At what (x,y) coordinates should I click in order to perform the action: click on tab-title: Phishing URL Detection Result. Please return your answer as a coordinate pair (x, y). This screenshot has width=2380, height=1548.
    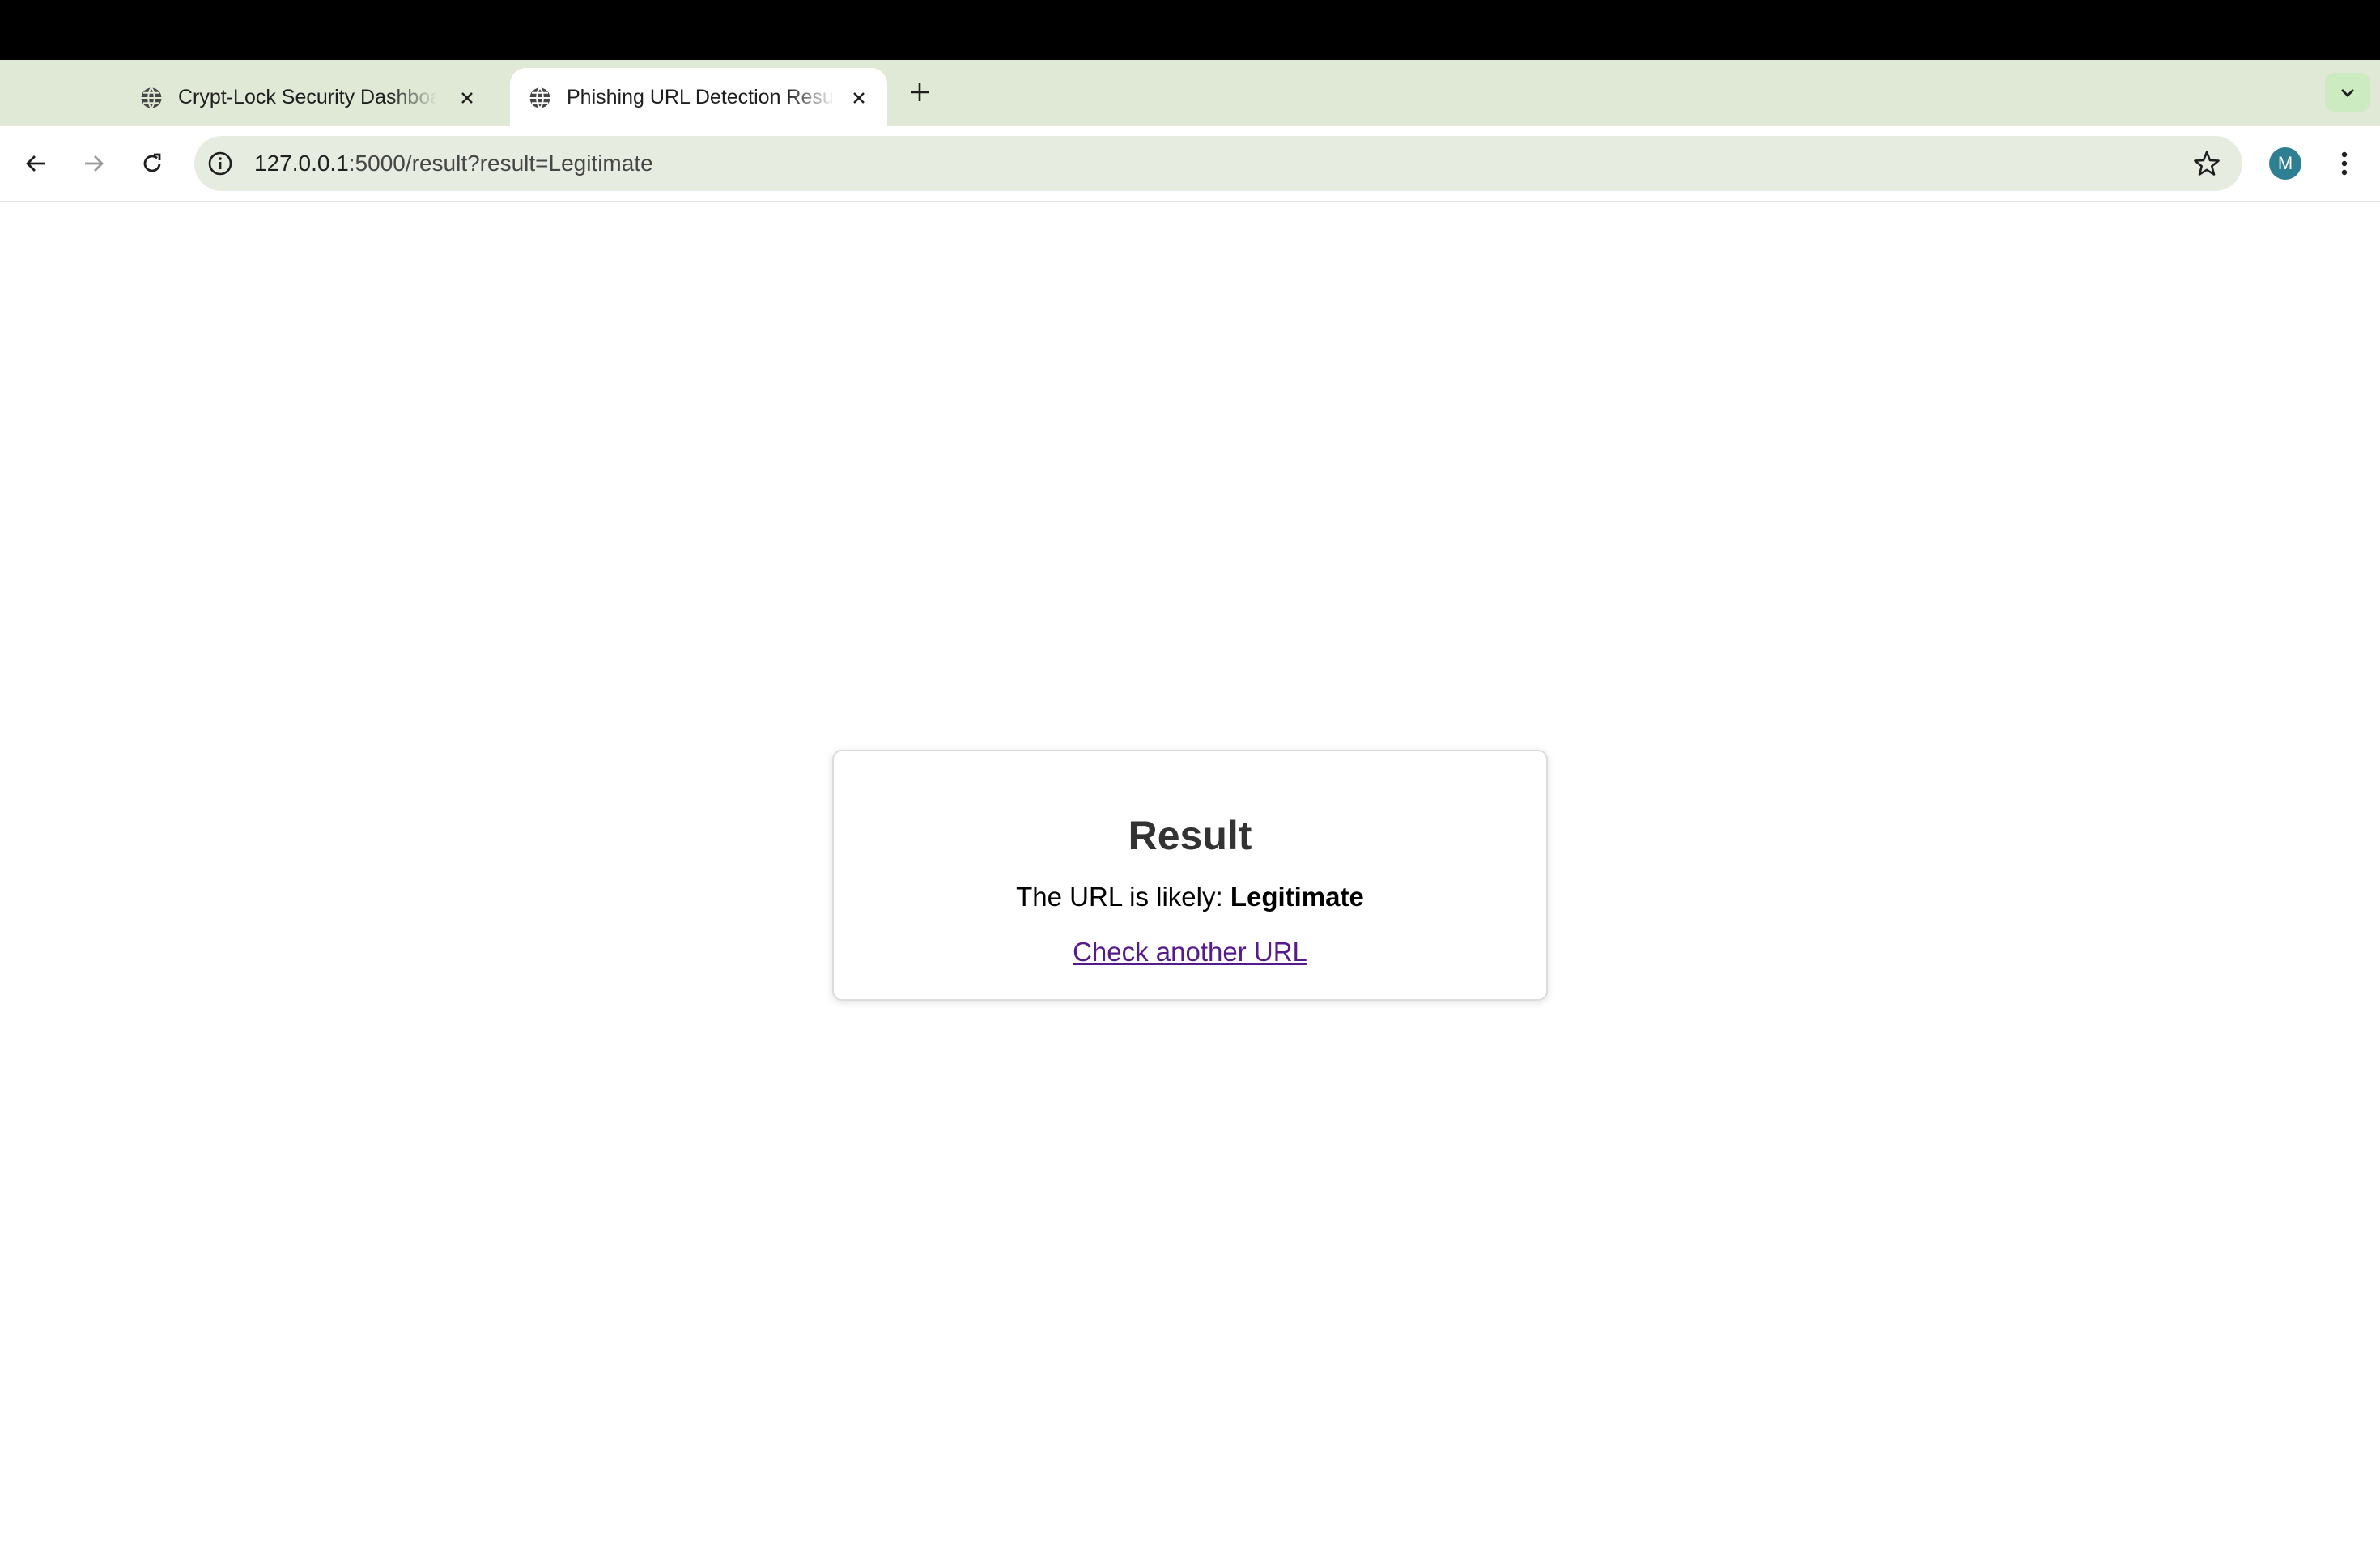
    Looking at the image, I should click on (701, 97).